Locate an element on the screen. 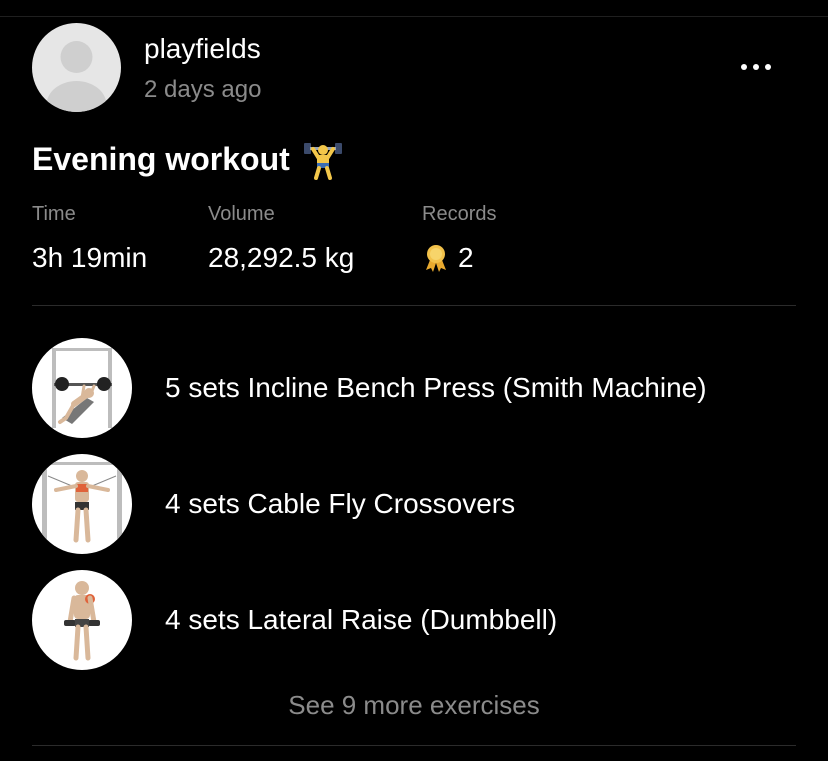 The height and width of the screenshot is (761, 828). top-divider is located at coordinates (414, 16).